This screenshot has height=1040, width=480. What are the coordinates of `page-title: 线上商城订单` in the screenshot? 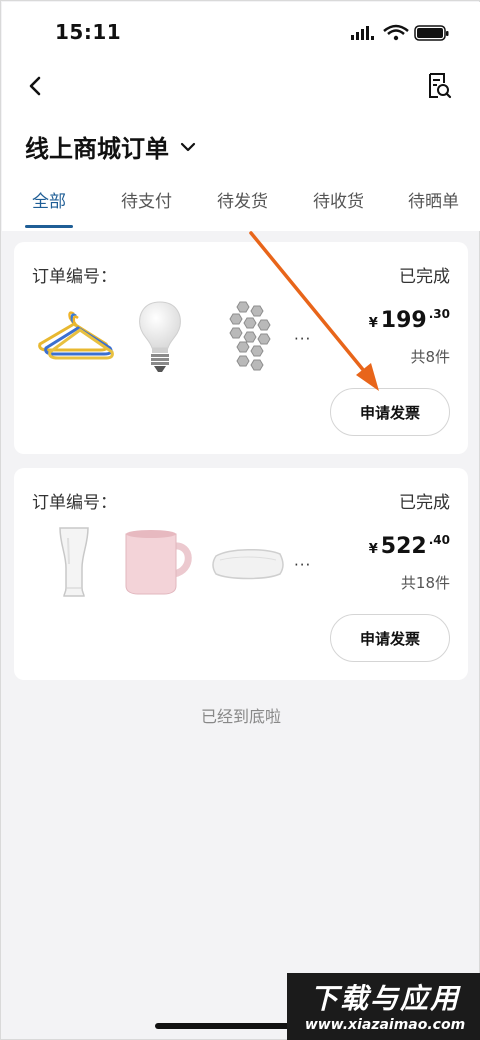 It's located at (97, 149).